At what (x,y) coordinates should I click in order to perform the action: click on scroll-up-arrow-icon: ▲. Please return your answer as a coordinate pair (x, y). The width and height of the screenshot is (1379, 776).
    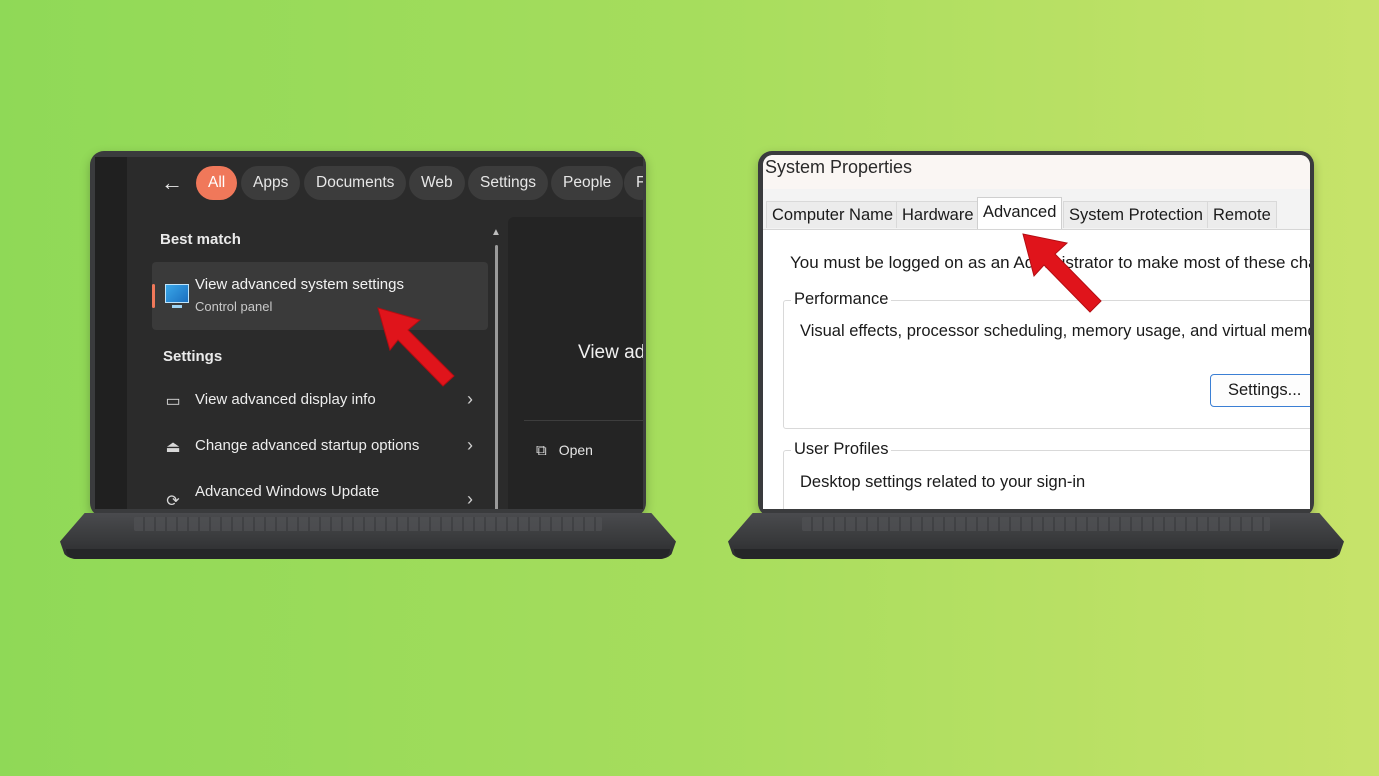
    Looking at the image, I should click on (496, 232).